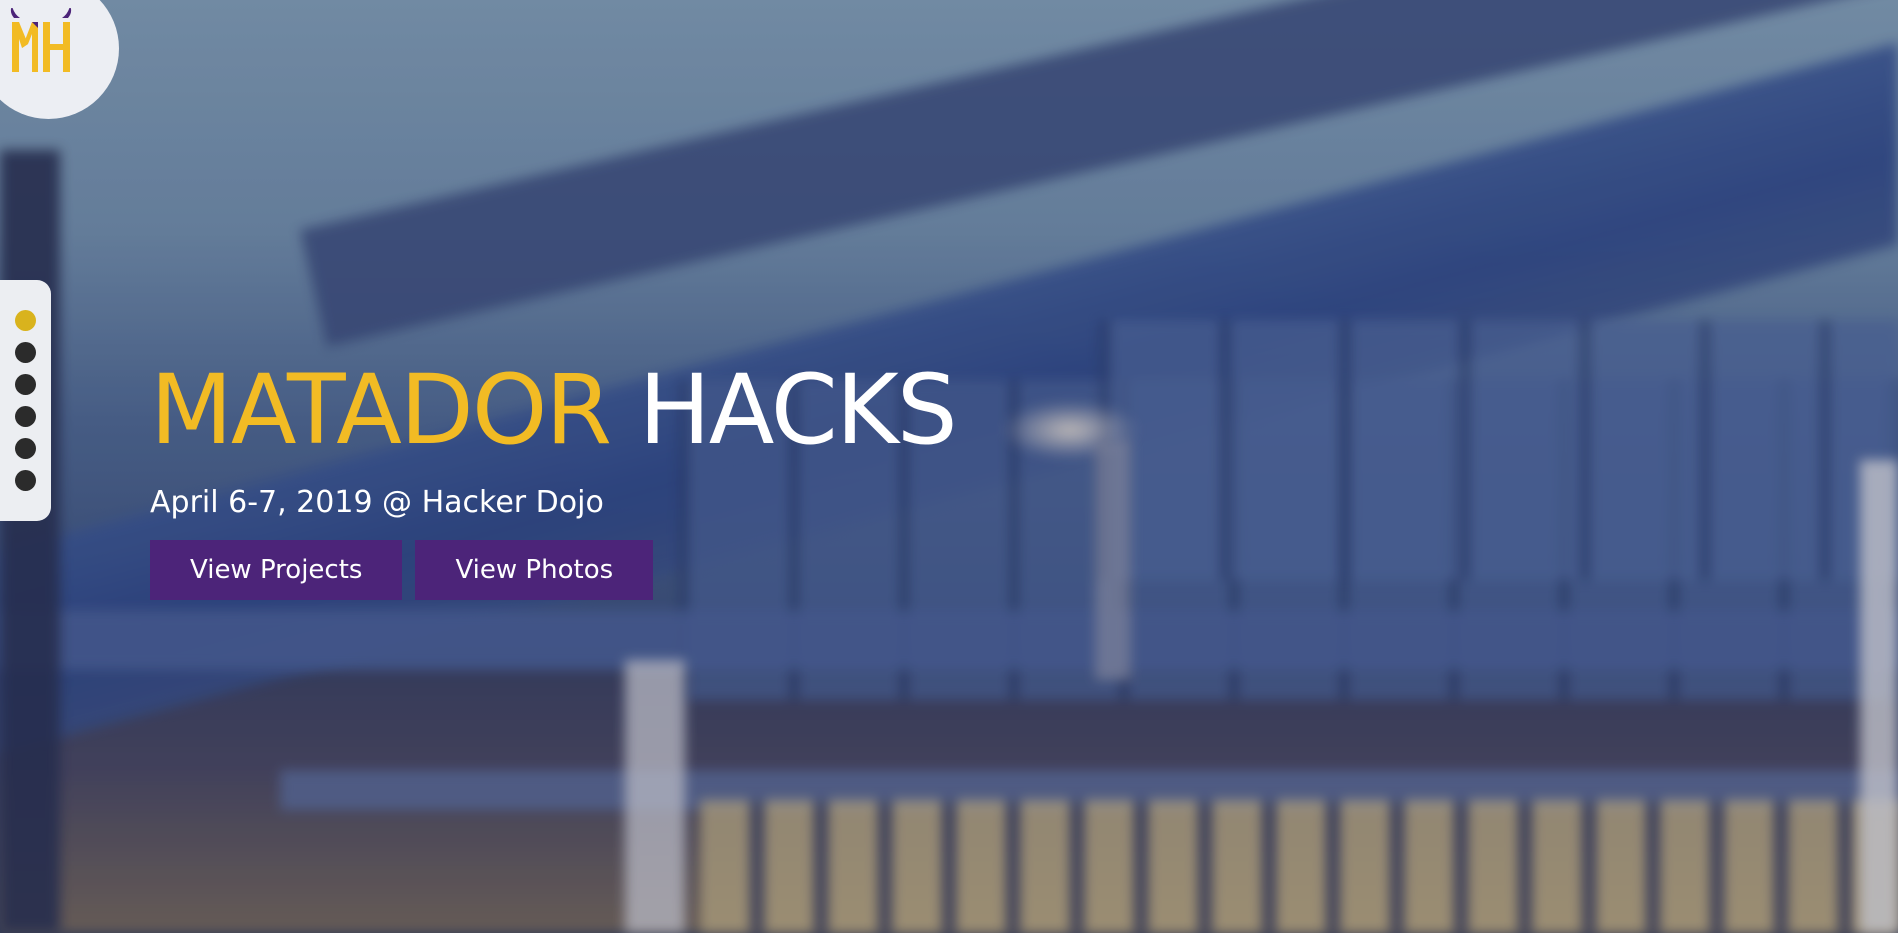 The image size is (1898, 933). Describe the element at coordinates (377, 502) in the screenshot. I see `event-date-location: April 6-7, 2019 @ Hacker Dojo` at that location.